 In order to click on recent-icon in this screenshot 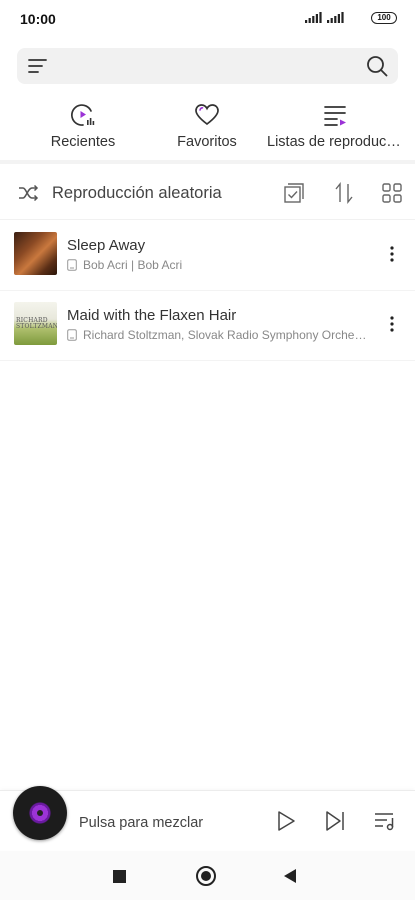, I will do `click(83, 115)`.